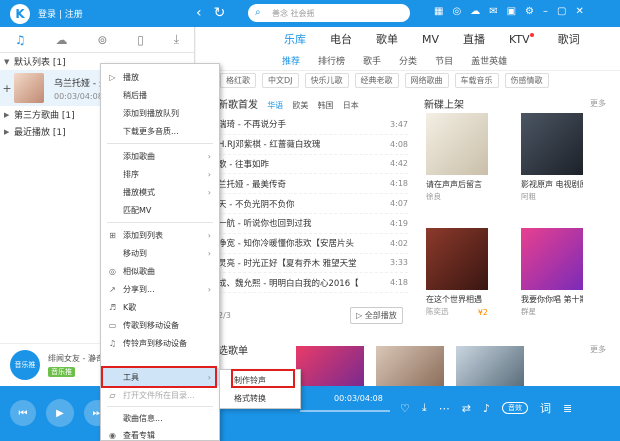 This screenshot has width=620, height=441. I want to click on album-card: 我要你你唱 第十期 群星, so click(552, 272).